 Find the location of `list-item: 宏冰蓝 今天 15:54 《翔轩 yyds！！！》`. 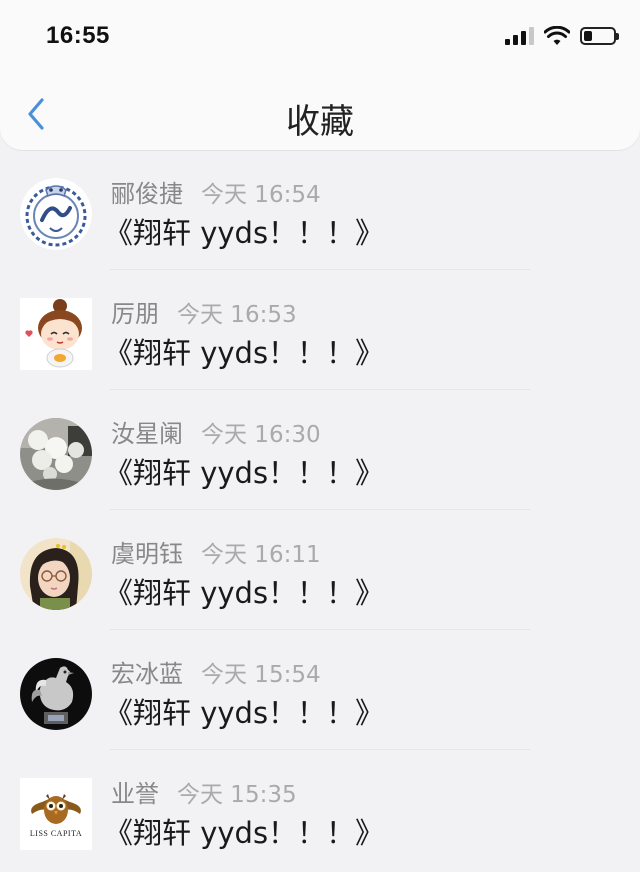

list-item: 宏冰蓝 今天 15:54 《翔轩 yyds！！！》 is located at coordinates (320, 690).